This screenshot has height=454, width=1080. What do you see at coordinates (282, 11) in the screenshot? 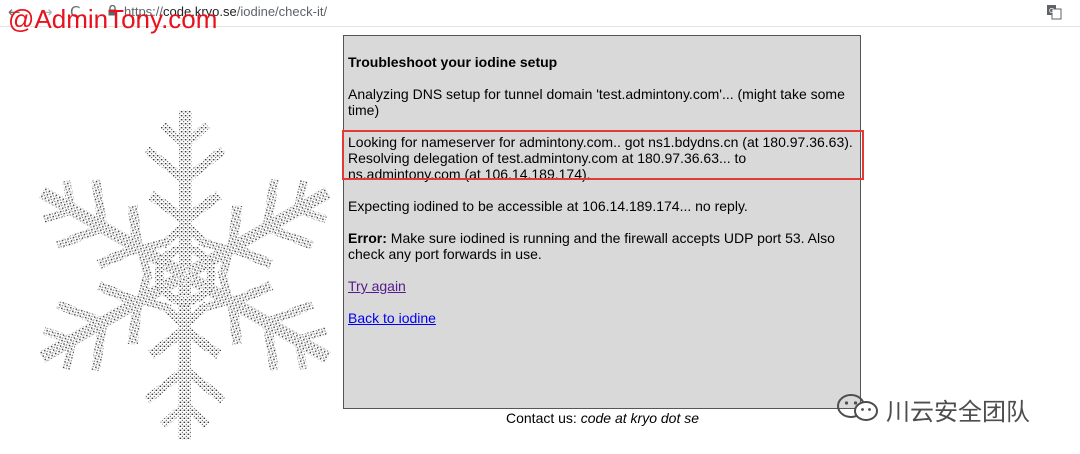
I see `url-path: /iodine/check-it/` at bounding box center [282, 11].